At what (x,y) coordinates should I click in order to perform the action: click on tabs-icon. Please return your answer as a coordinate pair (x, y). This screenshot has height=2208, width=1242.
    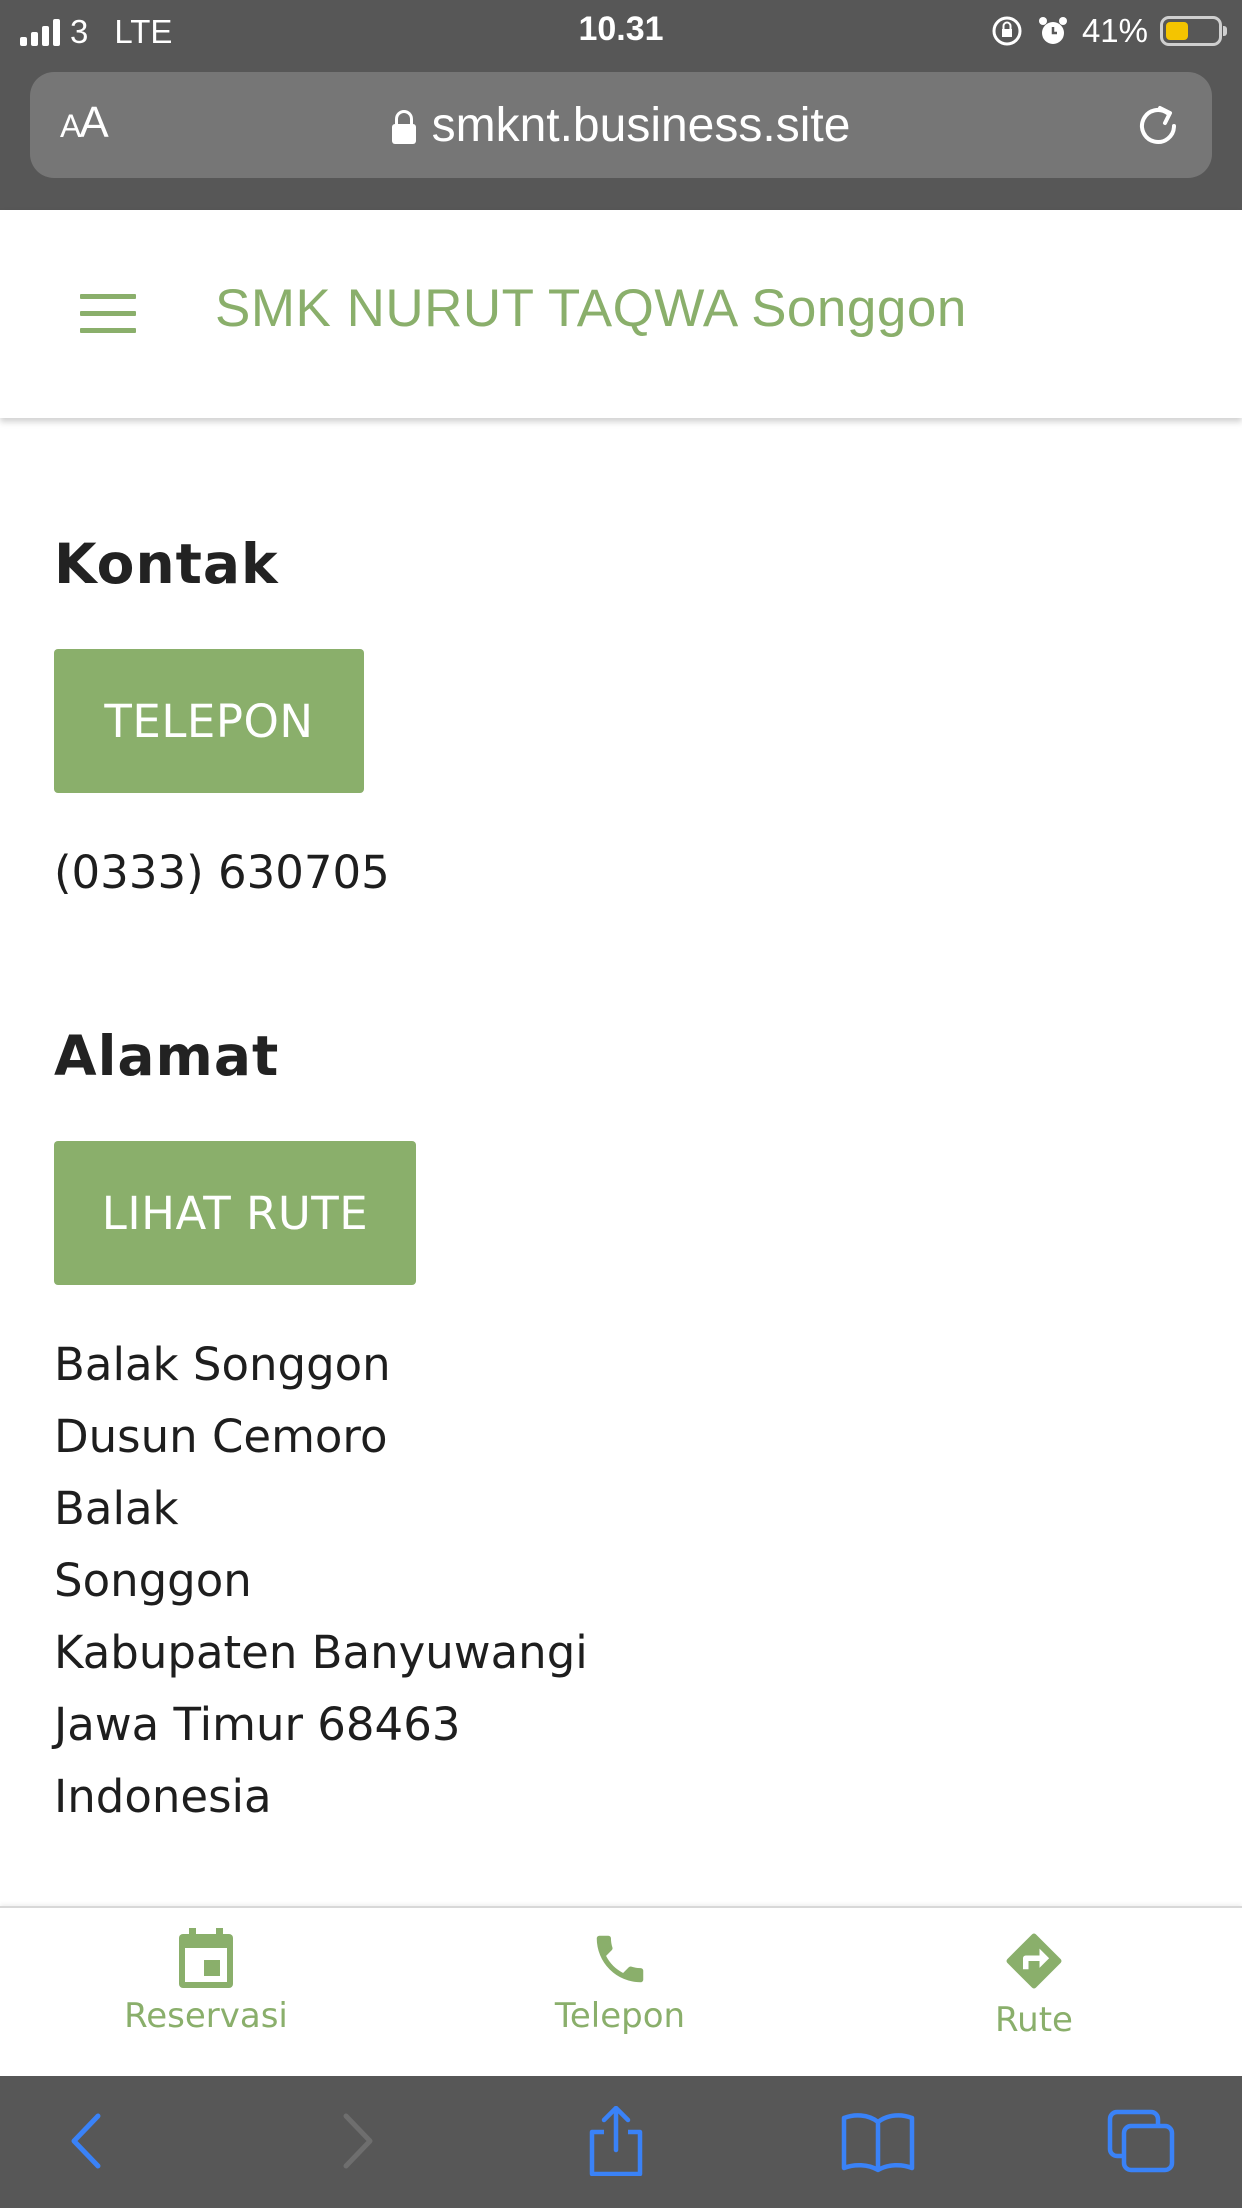
    Looking at the image, I should click on (1142, 2141).